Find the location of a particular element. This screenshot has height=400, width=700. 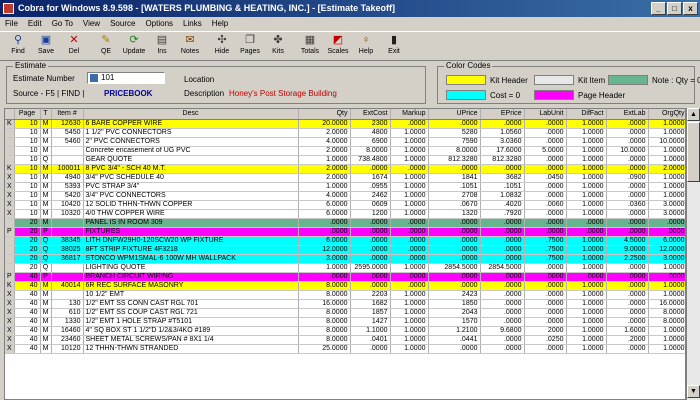

cell-desc: 6R REC SURFACE MASONRY is located at coordinates (191, 286).